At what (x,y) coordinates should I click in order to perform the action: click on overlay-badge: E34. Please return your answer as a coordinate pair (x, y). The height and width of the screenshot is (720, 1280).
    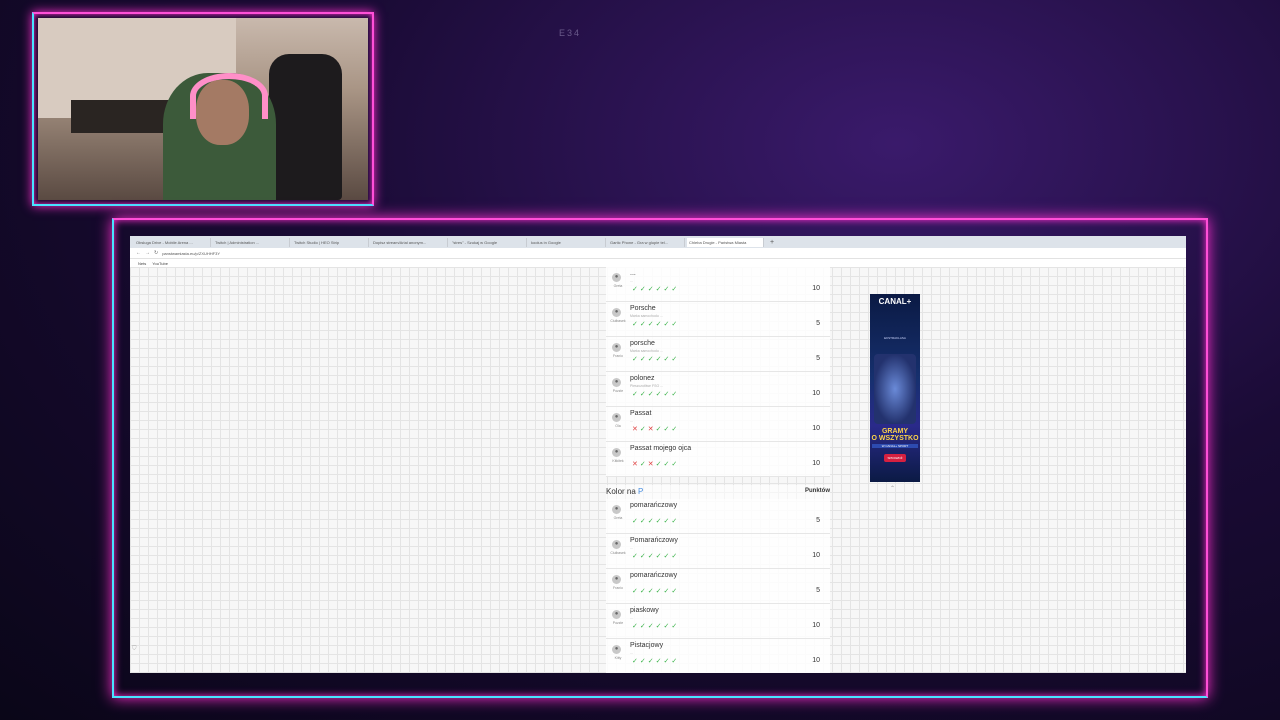
    Looking at the image, I should click on (570, 33).